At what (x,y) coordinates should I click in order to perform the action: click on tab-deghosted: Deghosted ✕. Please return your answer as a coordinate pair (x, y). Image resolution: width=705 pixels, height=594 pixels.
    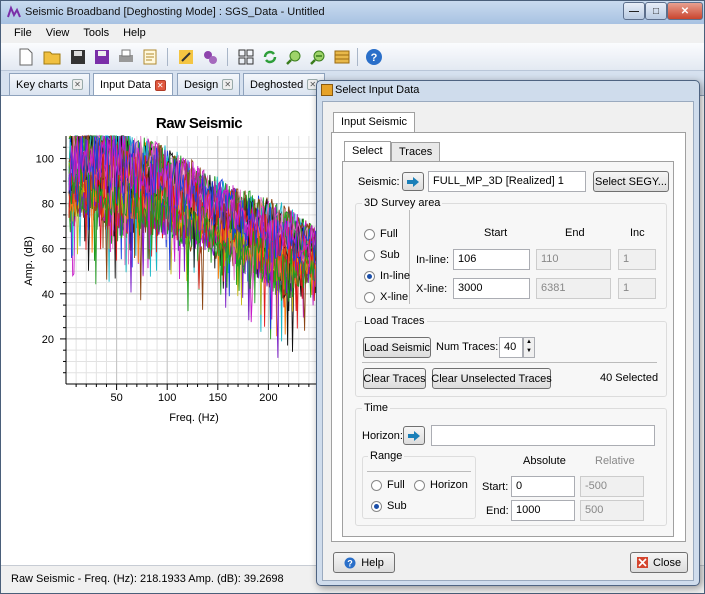
    Looking at the image, I should click on (284, 84).